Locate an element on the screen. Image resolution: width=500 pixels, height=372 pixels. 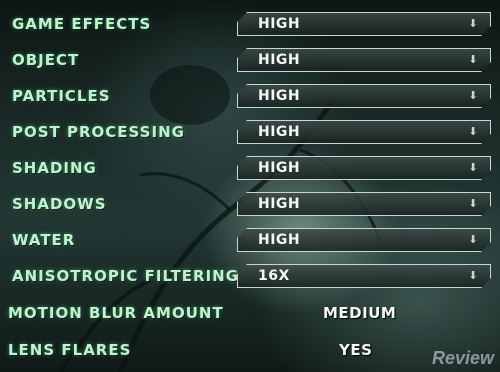
setting-label: OBJECT is located at coordinates (46, 60).